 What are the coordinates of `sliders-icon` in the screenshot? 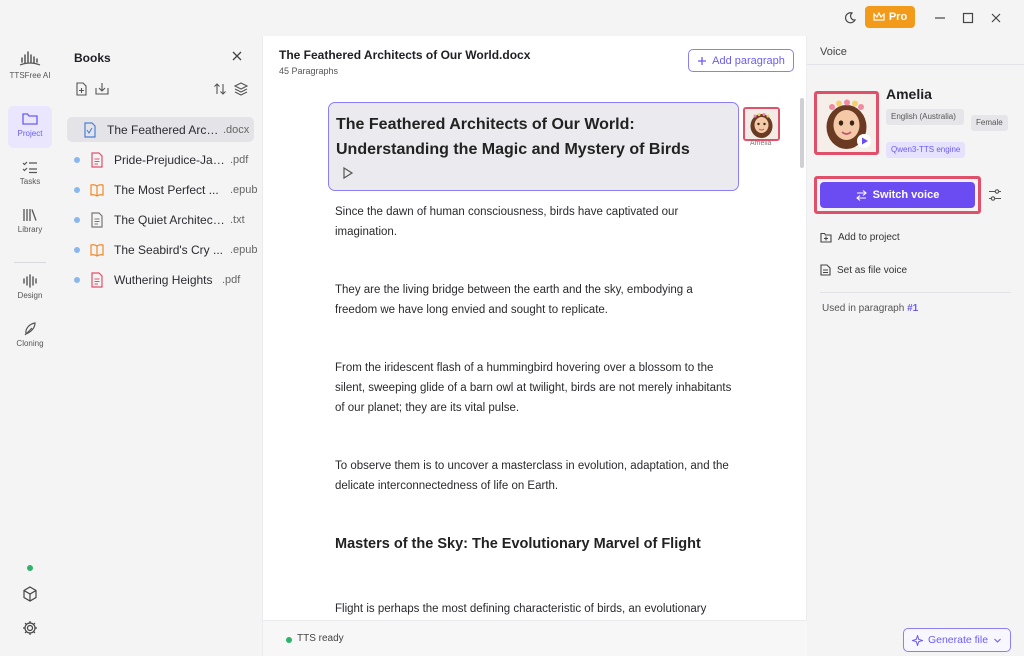 It's located at (995, 195).